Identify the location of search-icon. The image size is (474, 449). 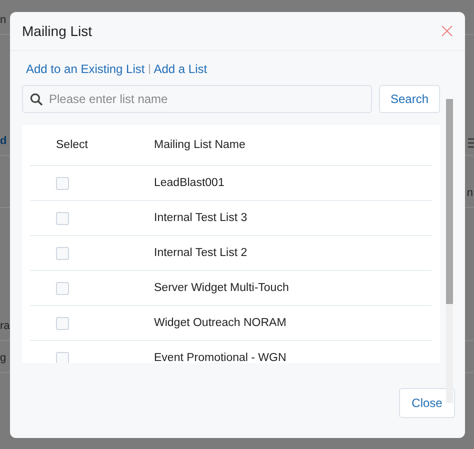
(36, 99).